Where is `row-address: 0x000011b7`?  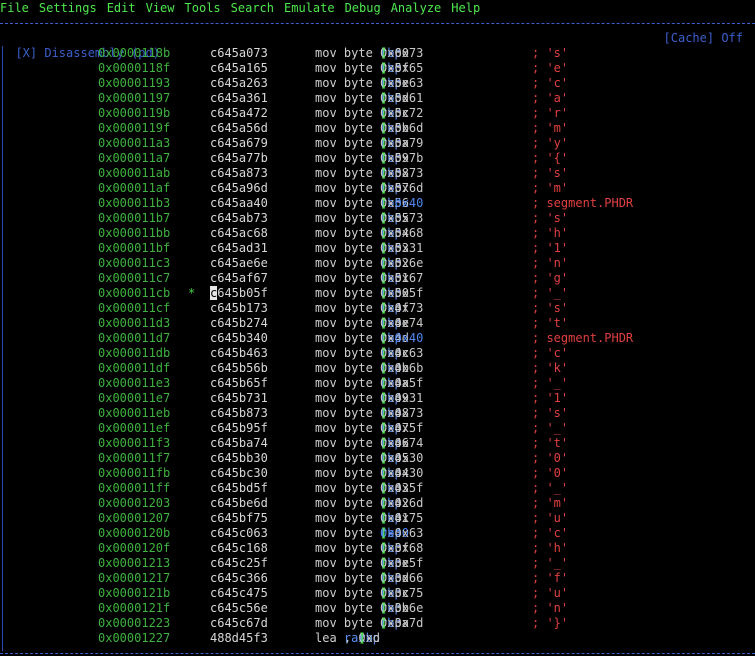
row-address: 0x000011b7 is located at coordinates (134, 218).